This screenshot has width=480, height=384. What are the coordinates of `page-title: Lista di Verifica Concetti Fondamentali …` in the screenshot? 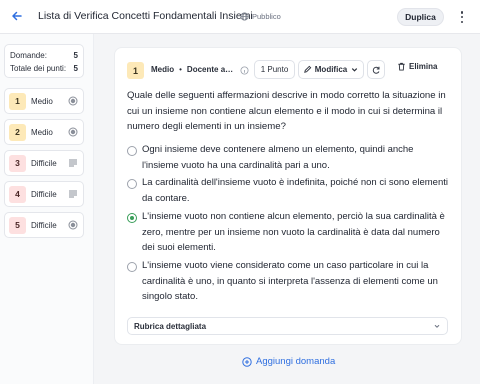 It's located at (145, 16).